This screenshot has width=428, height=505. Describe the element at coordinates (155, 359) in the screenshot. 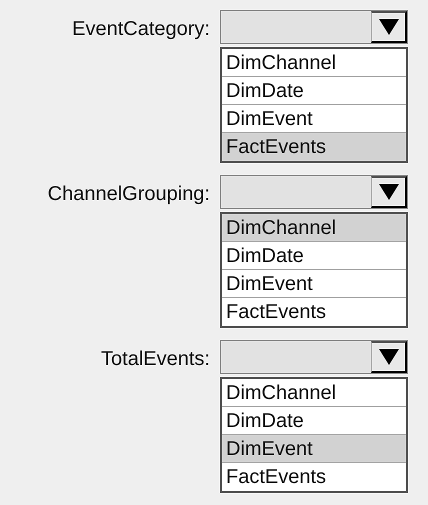

I see `field-label: TotalEvents:` at that location.